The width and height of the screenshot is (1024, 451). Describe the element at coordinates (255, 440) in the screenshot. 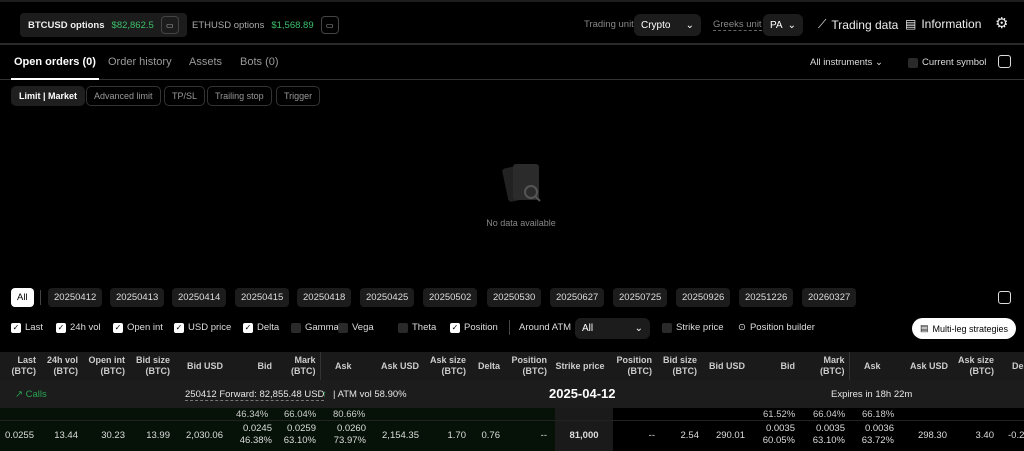

I see `bid-iv-cell: 46.38%` at that location.